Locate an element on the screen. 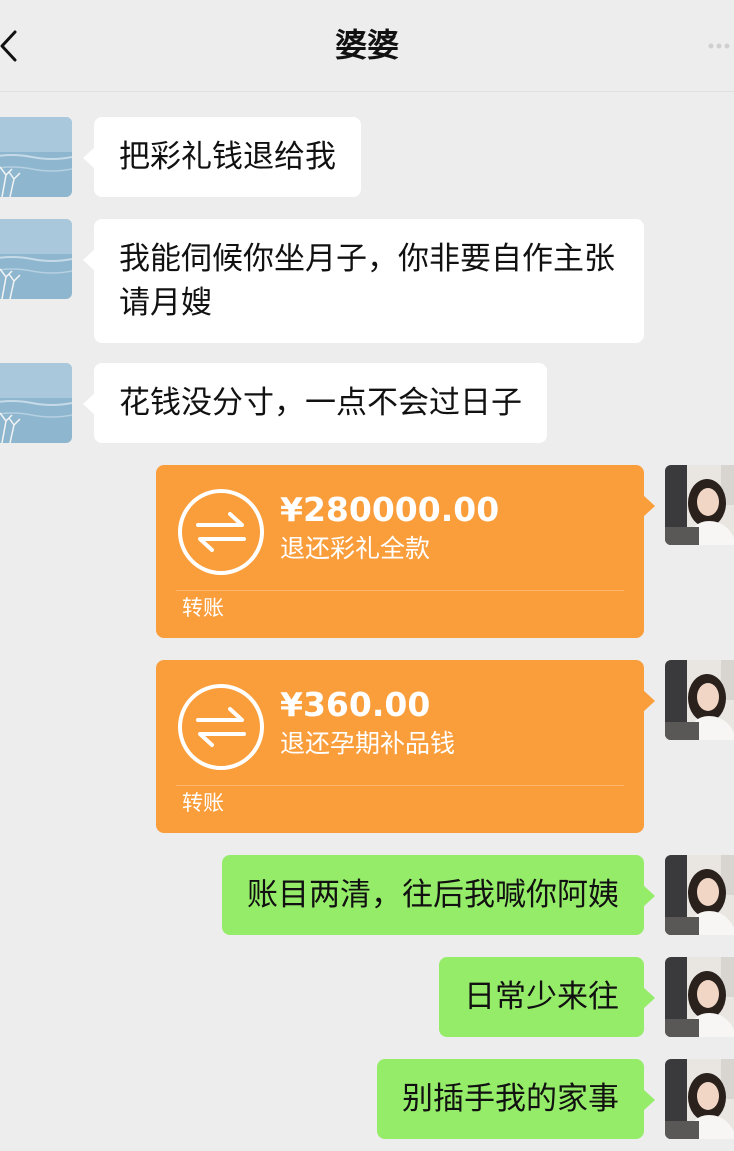 The image size is (734, 1151). message-bubble: 把彩礼钱退给我 is located at coordinates (222, 157).